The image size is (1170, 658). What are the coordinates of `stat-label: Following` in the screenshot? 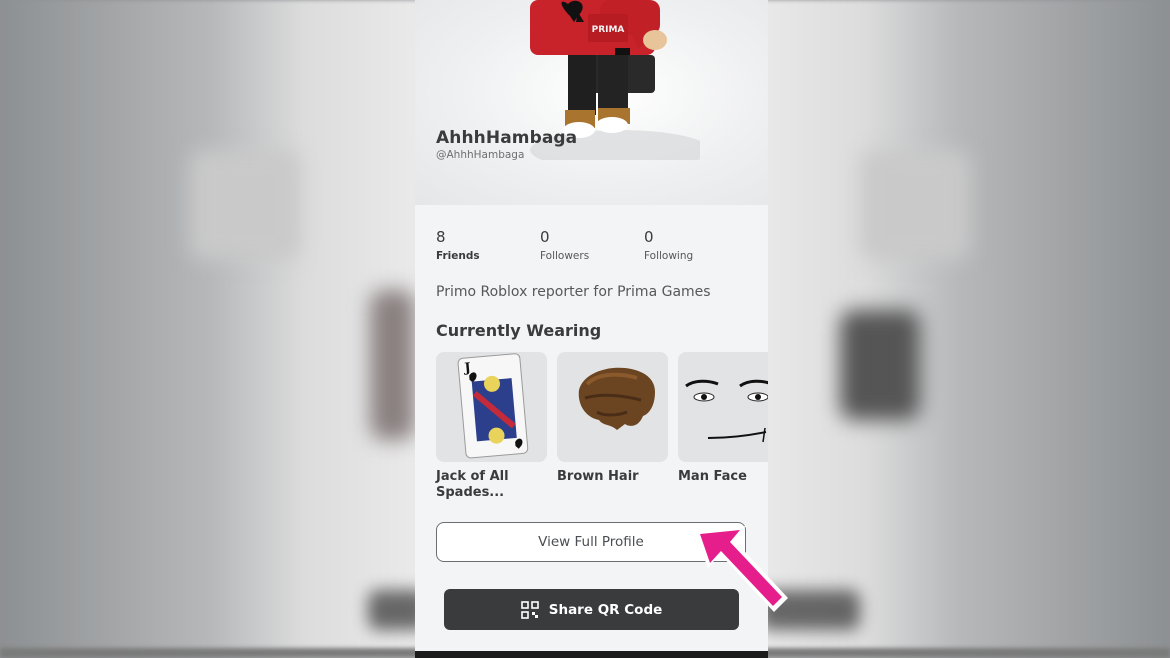 It's located at (669, 256).